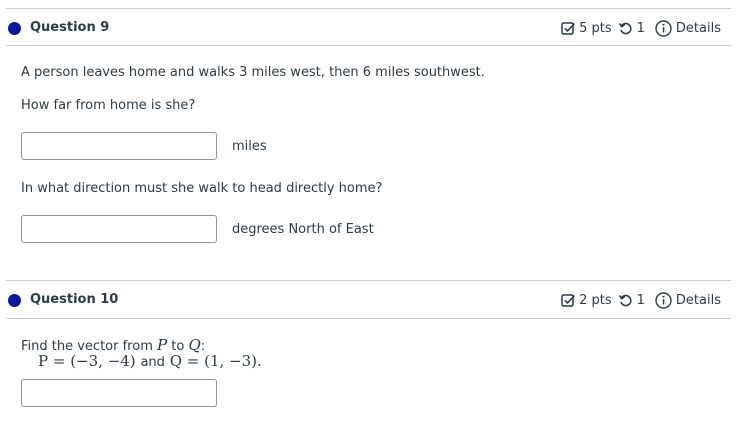 The width and height of the screenshot is (737, 440). Describe the element at coordinates (108, 105) in the screenshot. I see `sub-question-distance: How far from home is she?` at that location.